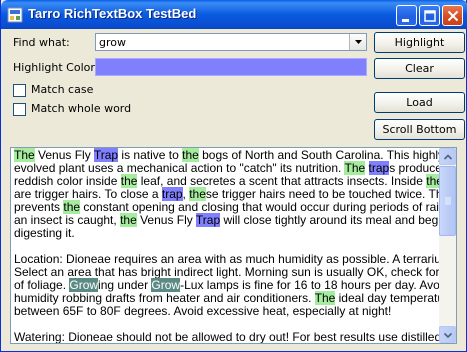 Image resolution: width=467 pixels, height=352 pixels. What do you see at coordinates (447, 245) in the screenshot?
I see `vertical-scrollbar` at bounding box center [447, 245].